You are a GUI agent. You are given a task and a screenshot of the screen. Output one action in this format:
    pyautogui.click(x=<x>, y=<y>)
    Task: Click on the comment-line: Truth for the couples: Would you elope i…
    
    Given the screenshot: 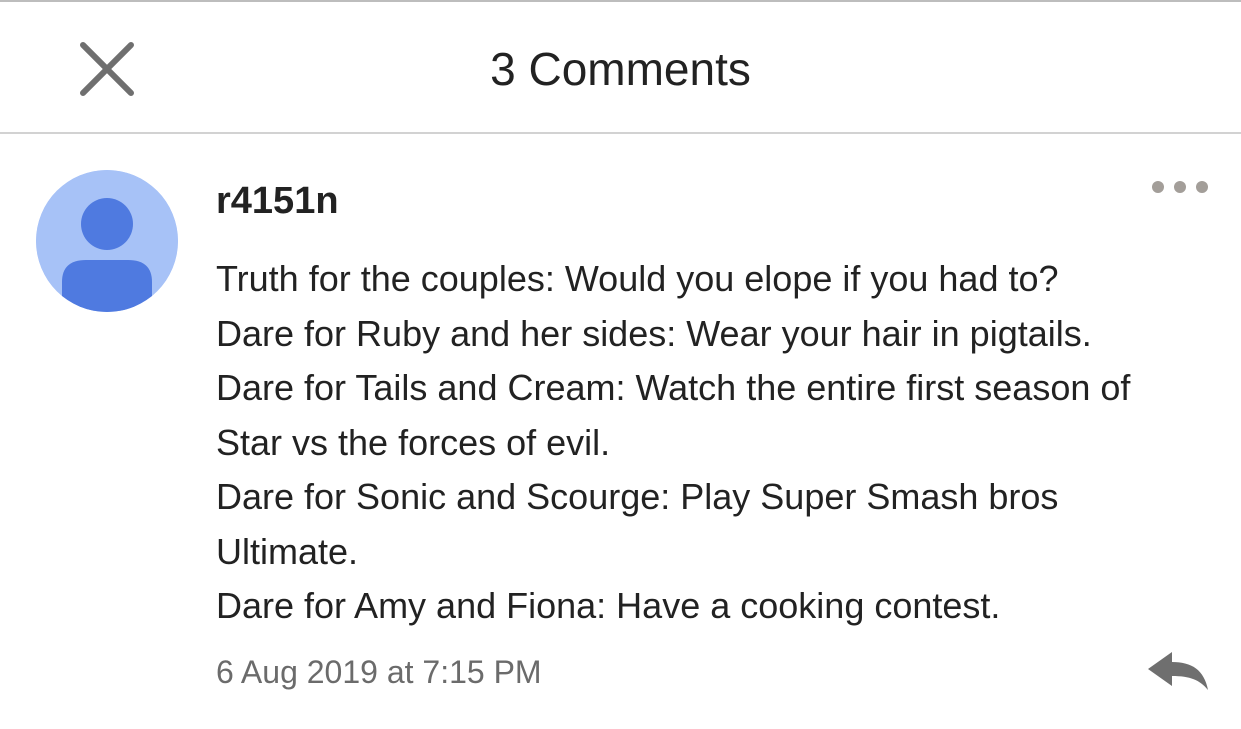 What is the action you would take?
    pyautogui.click(x=637, y=278)
    